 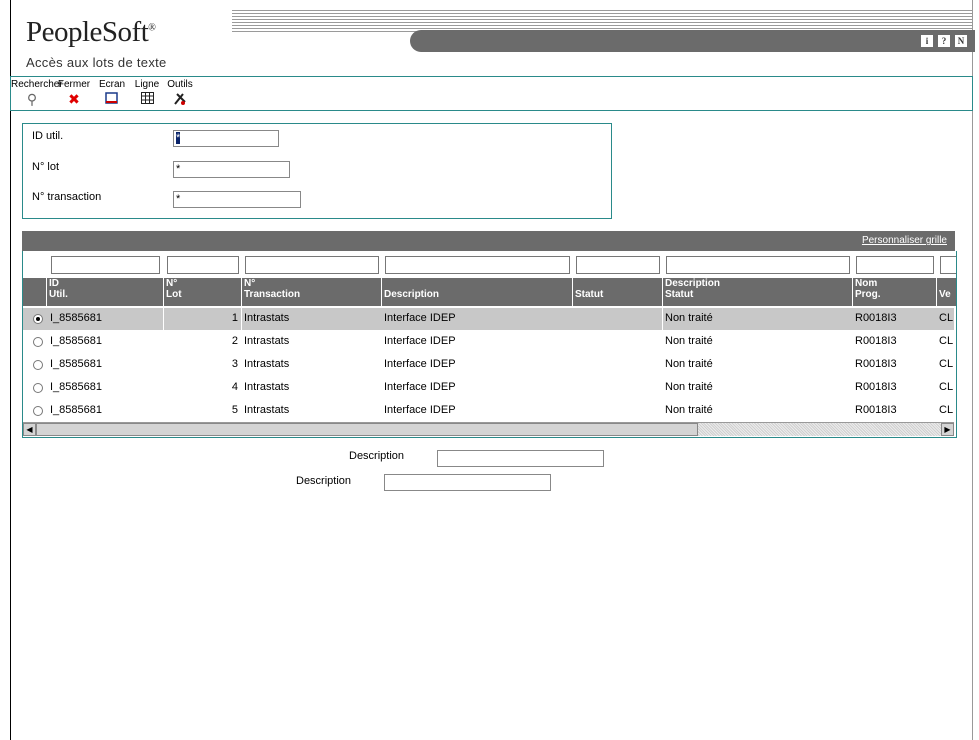 What do you see at coordinates (147, 99) in the screenshot?
I see `row-icon` at bounding box center [147, 99].